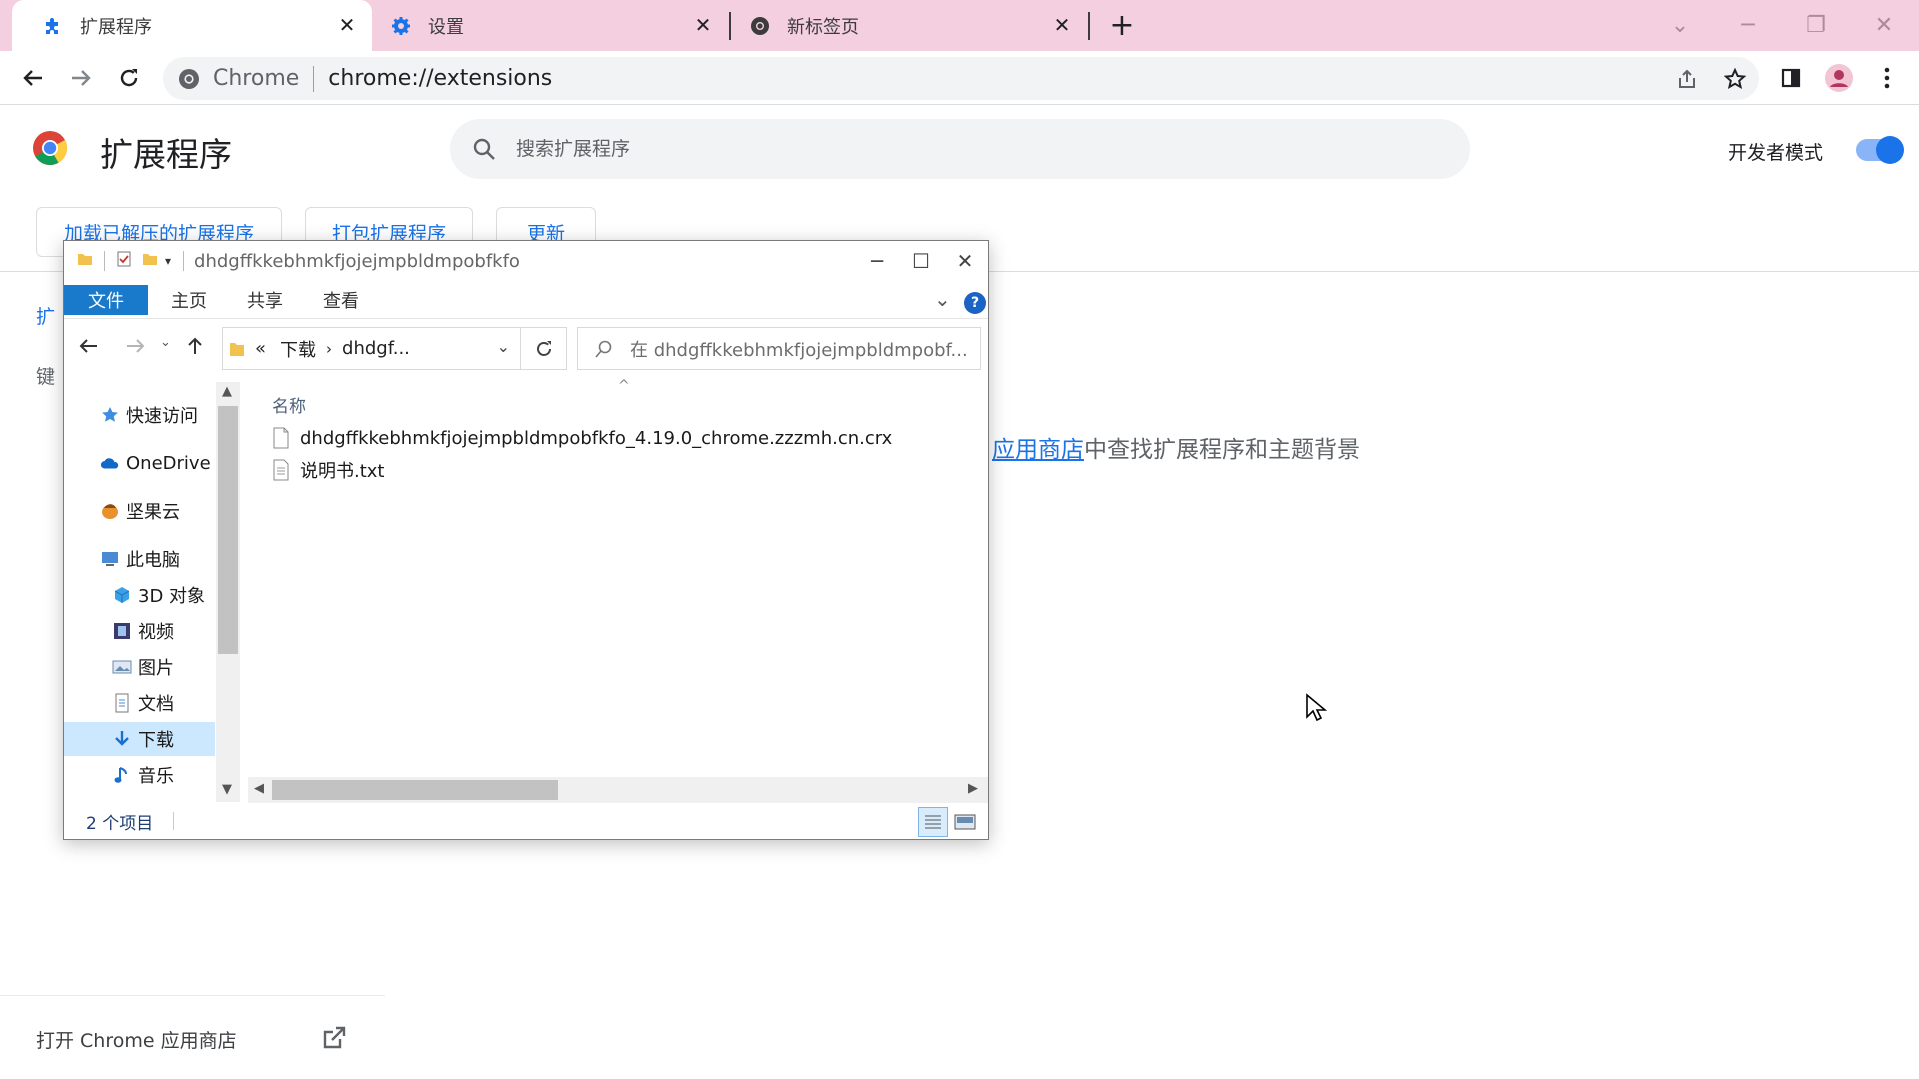  What do you see at coordinates (975, 303) in the screenshot?
I see `help-icon: ?` at bounding box center [975, 303].